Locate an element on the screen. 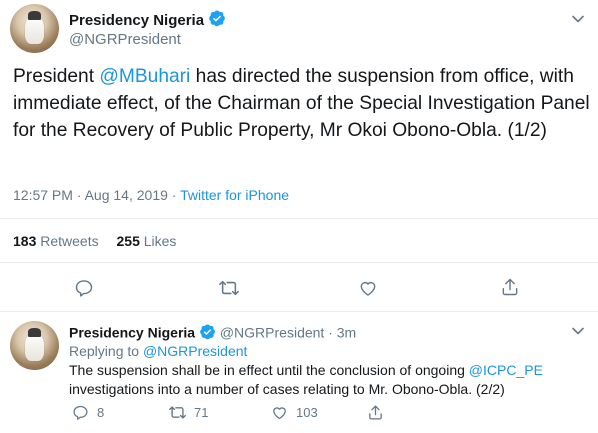  retweets-stat: 183 Retweets is located at coordinates (56, 241).